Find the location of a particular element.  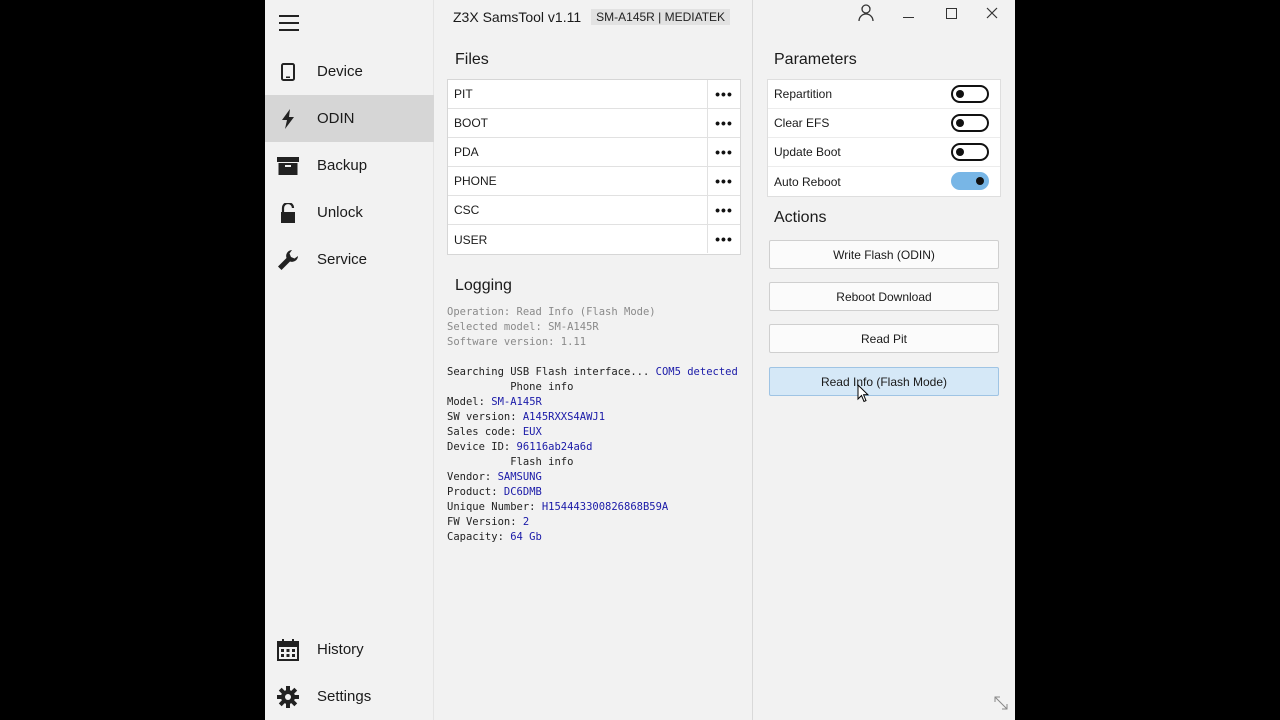

log-text: Model: is located at coordinates (469, 402).